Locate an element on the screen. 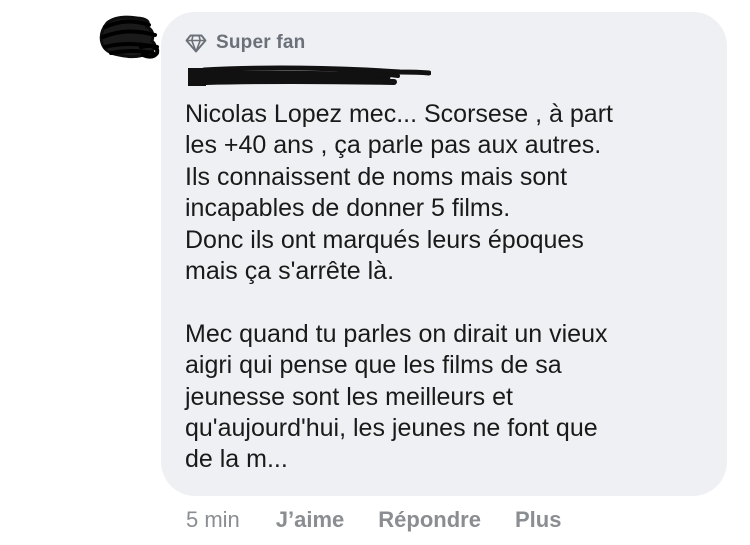 The image size is (750, 545). timestamp: 5 min is located at coordinates (213, 520).